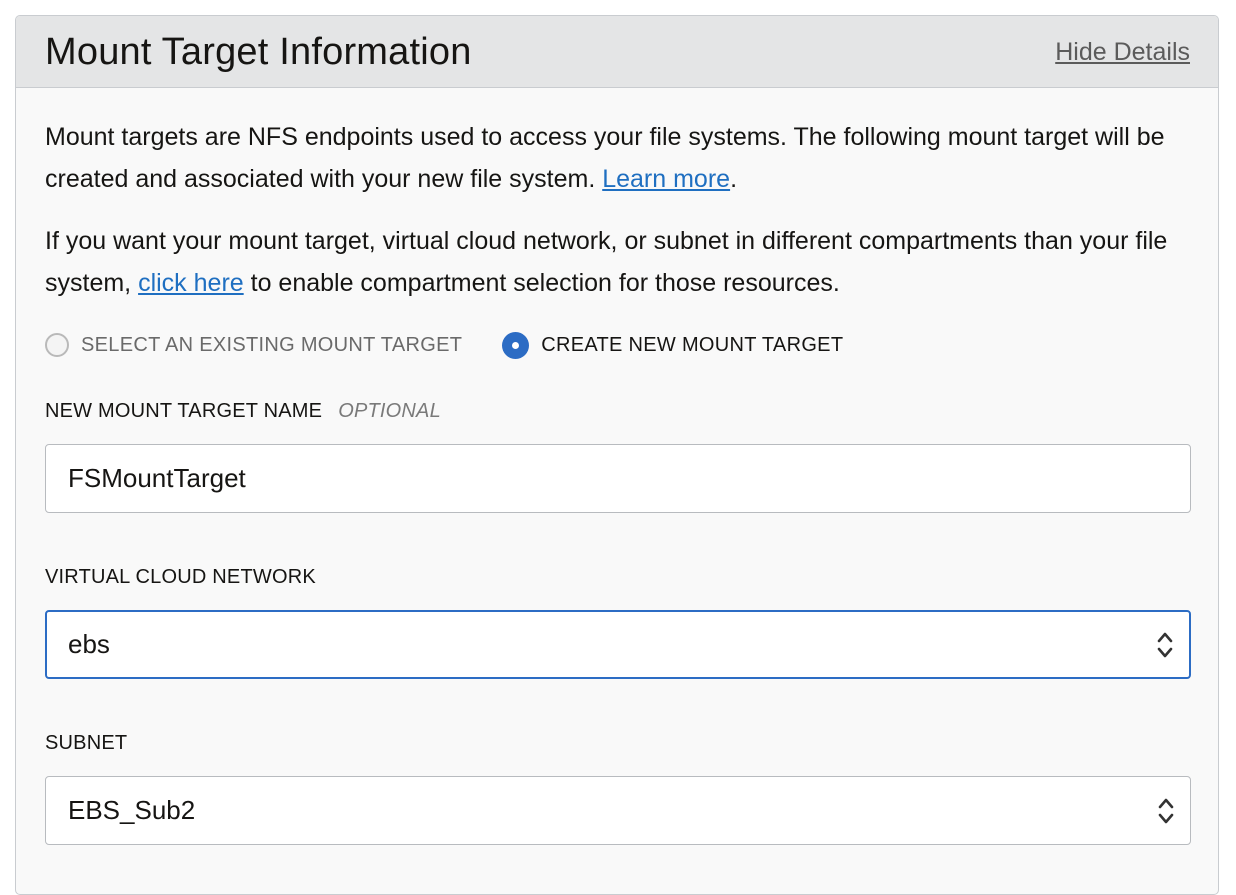  Describe the element at coordinates (86, 743) in the screenshot. I see `subnet-label: SUBNET` at that location.